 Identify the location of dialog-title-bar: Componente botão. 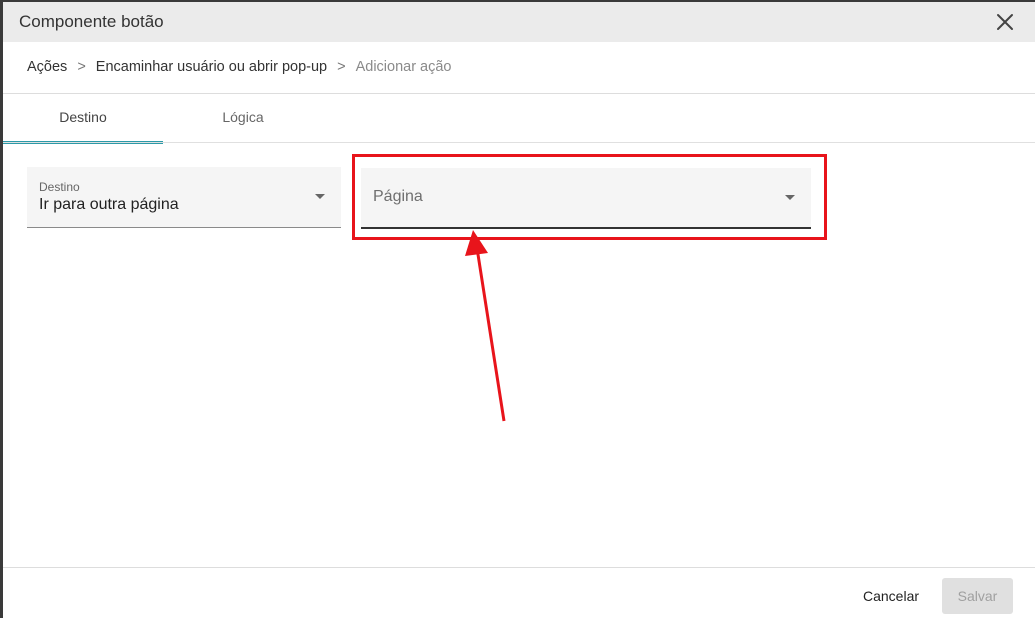
(519, 22).